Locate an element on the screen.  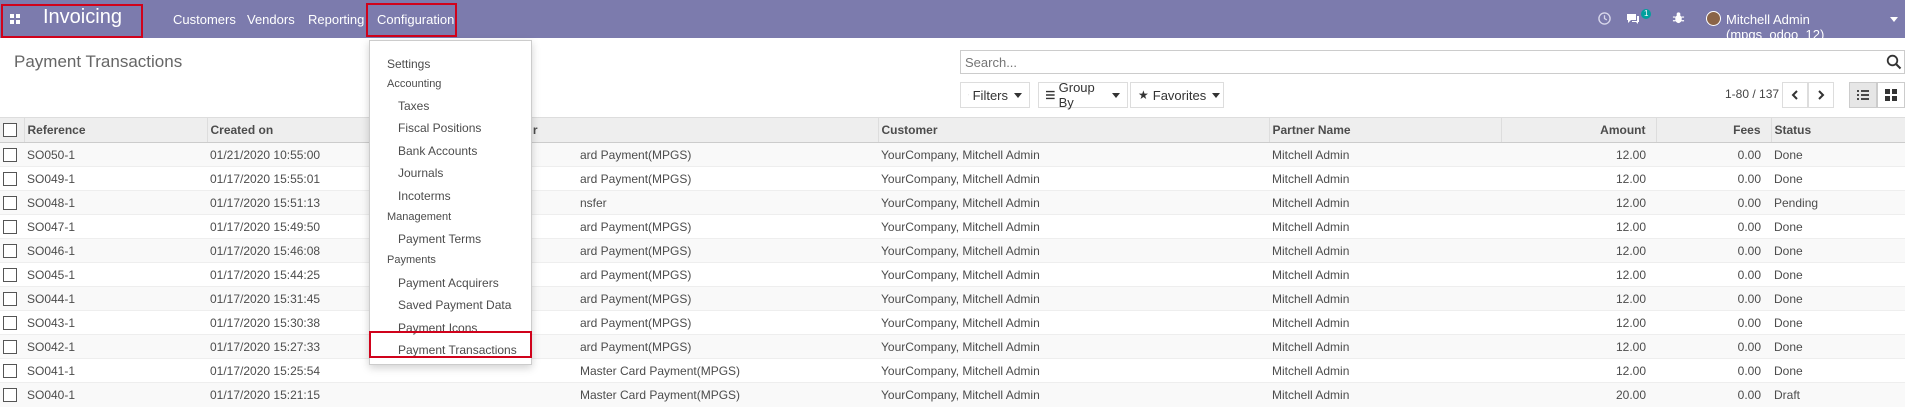
pager-previous-button is located at coordinates (1795, 95).